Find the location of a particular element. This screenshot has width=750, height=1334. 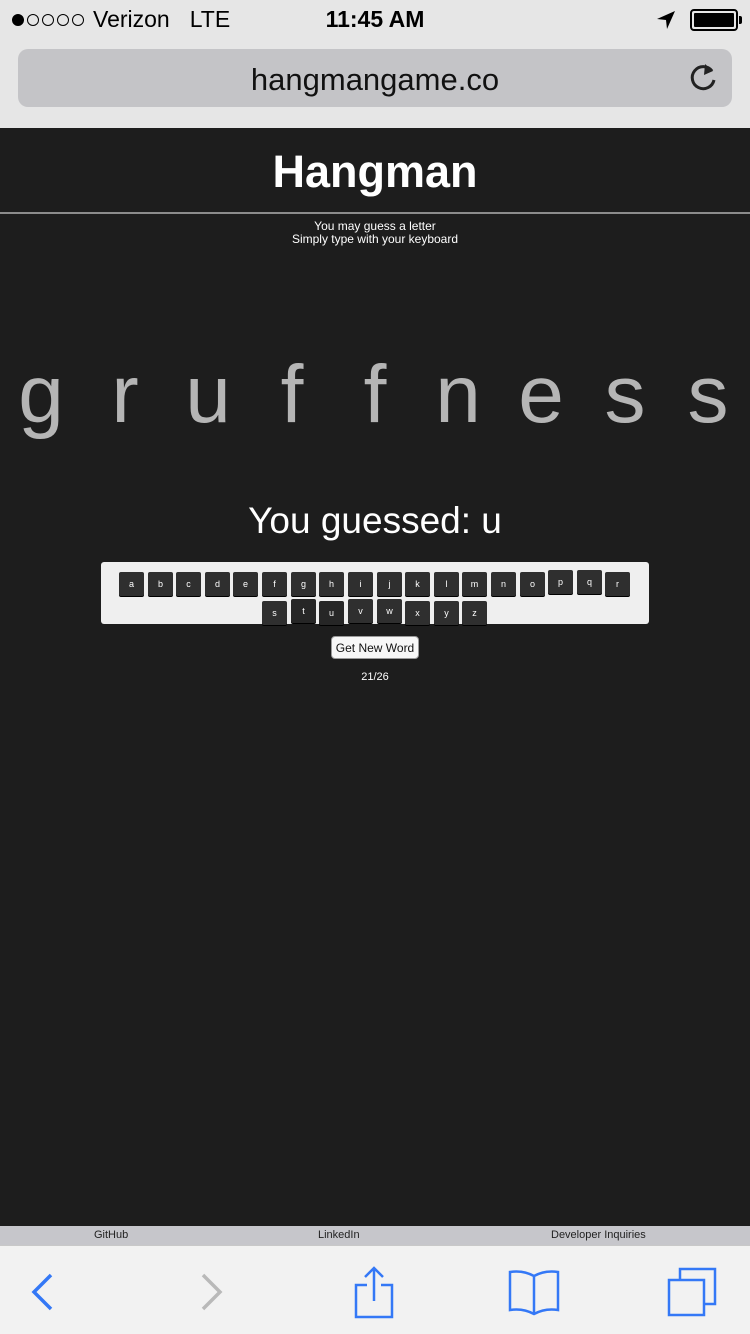

github-link: GitHub is located at coordinates (111, 1235).